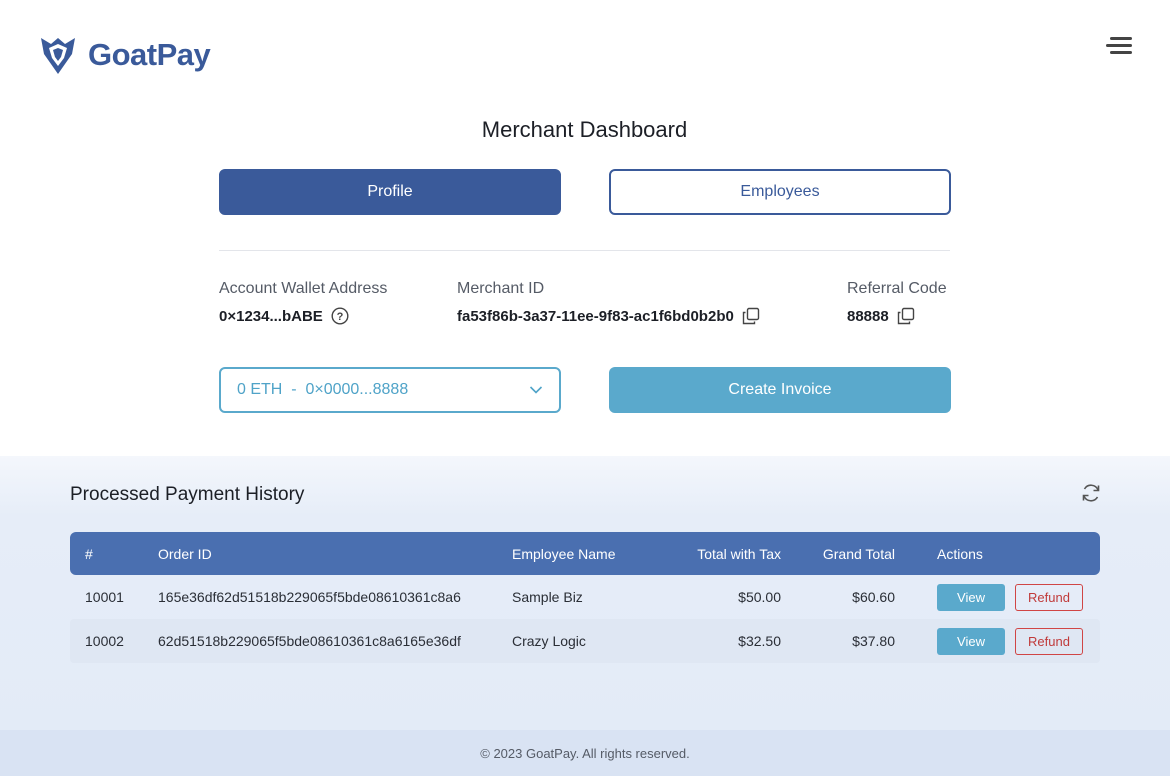 The height and width of the screenshot is (776, 1170). I want to click on wallet-address-group: 0×1234...bABE ?, so click(284, 316).